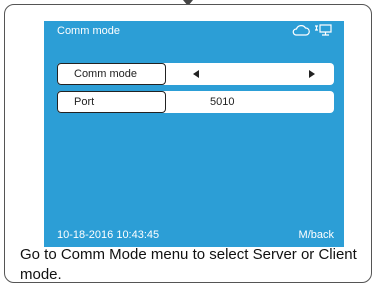  What do you see at coordinates (301, 32) in the screenshot?
I see `cloud-icon` at bounding box center [301, 32].